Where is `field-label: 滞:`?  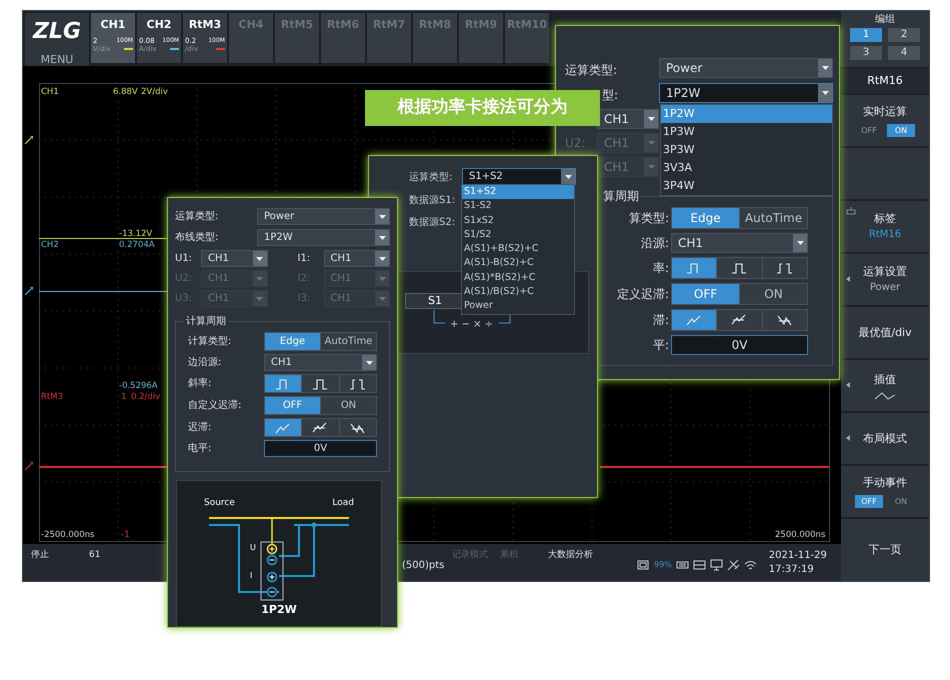 field-label: 滞: is located at coordinates (661, 320).